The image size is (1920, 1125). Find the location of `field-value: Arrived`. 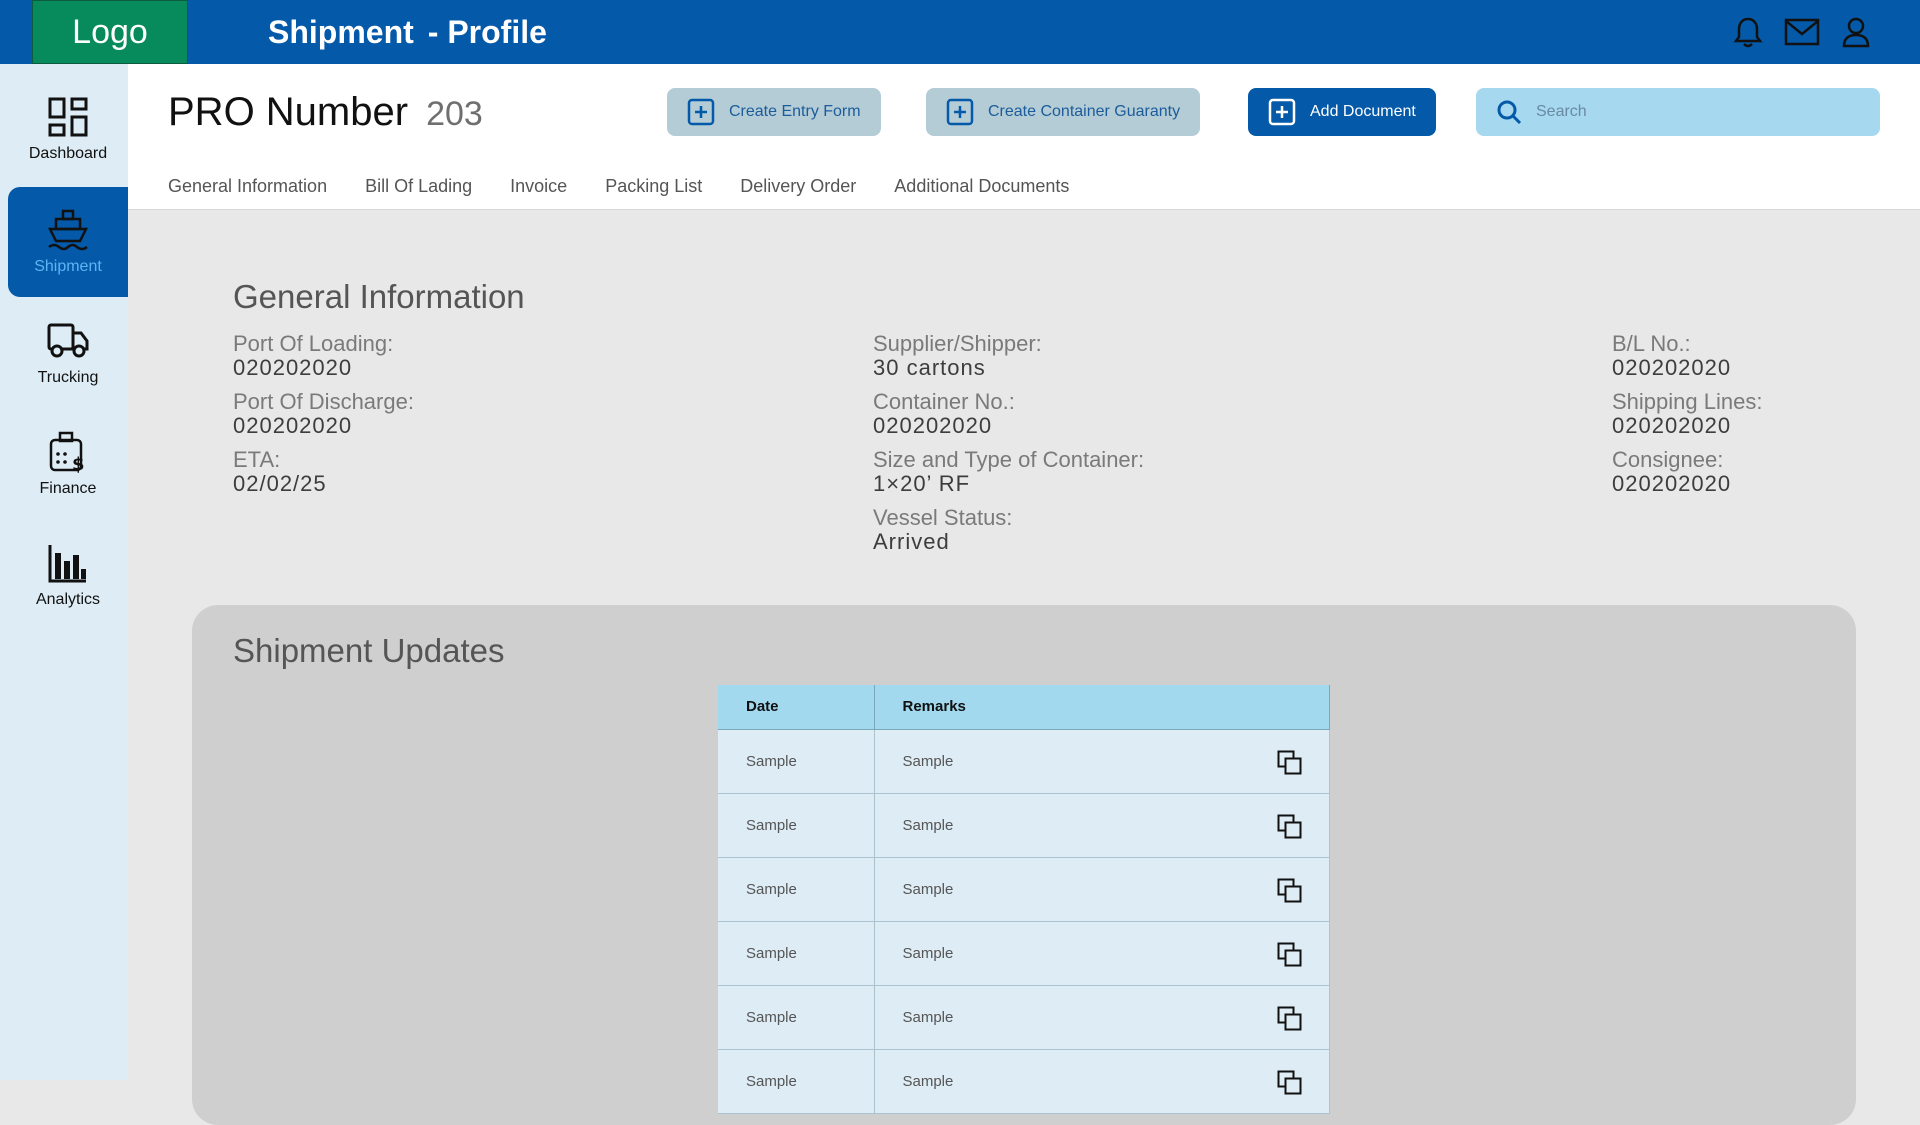

field-value: Arrived is located at coordinates (911, 541).